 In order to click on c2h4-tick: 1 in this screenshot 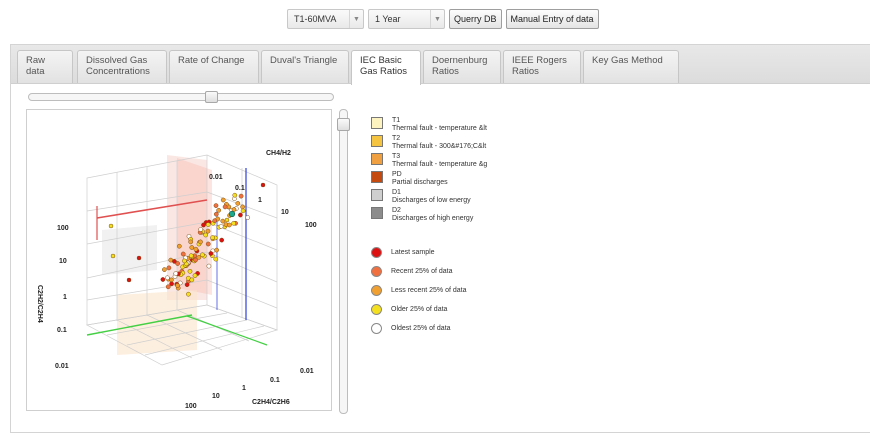, I will do `click(244, 388)`.